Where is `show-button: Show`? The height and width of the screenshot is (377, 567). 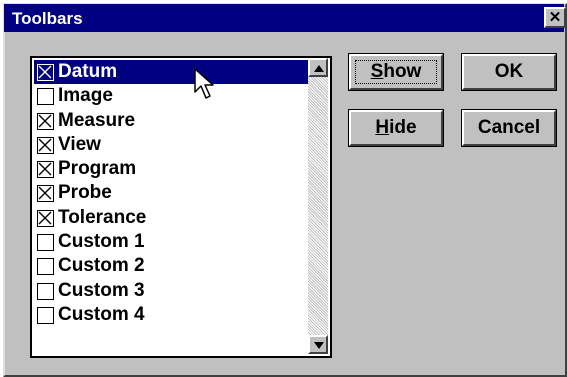 show-button: Show is located at coordinates (396, 72).